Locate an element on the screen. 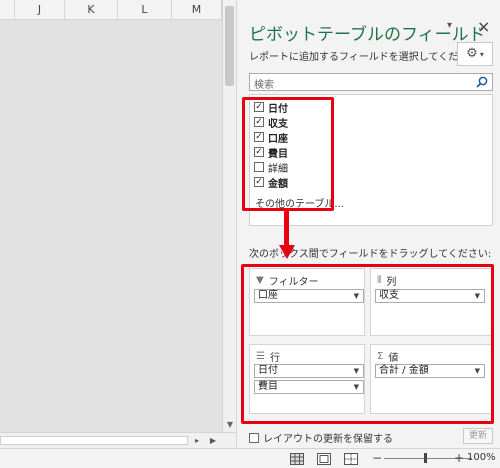 This screenshot has height=468, width=500. column-header-m: M is located at coordinates (197, 10).